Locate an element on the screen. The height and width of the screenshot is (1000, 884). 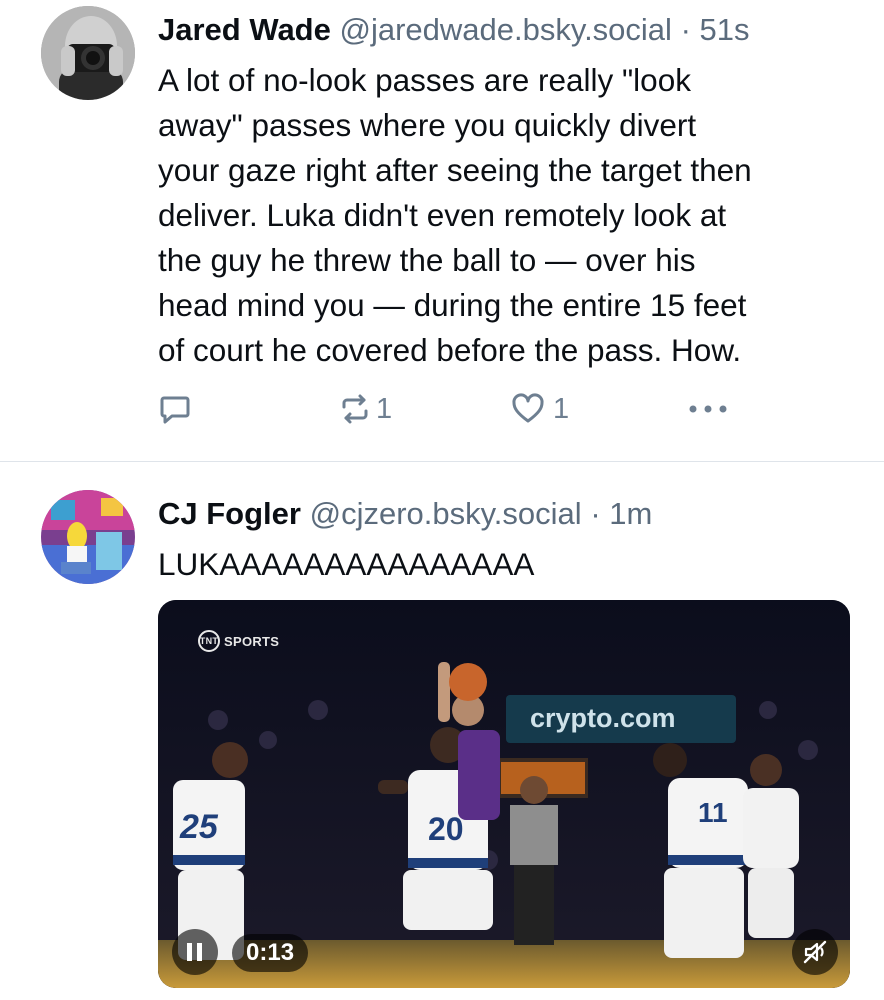
pause-button is located at coordinates (195, 952).